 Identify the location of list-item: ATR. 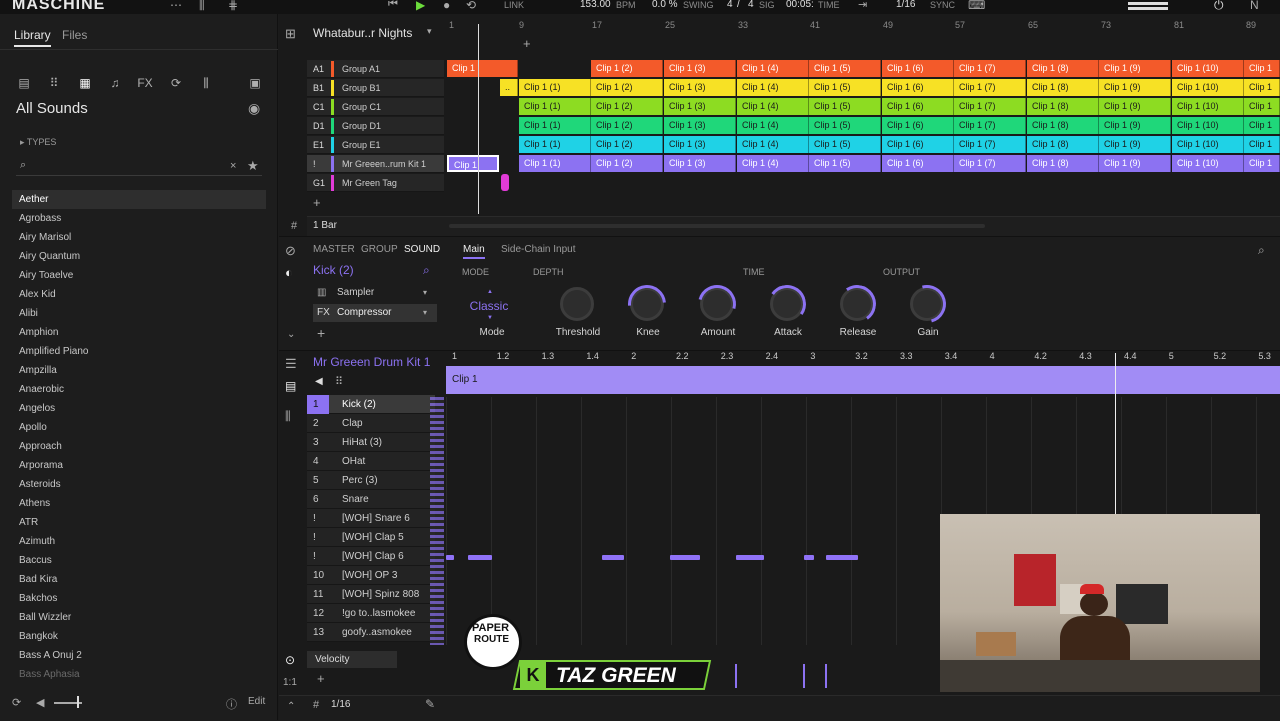
(139, 522).